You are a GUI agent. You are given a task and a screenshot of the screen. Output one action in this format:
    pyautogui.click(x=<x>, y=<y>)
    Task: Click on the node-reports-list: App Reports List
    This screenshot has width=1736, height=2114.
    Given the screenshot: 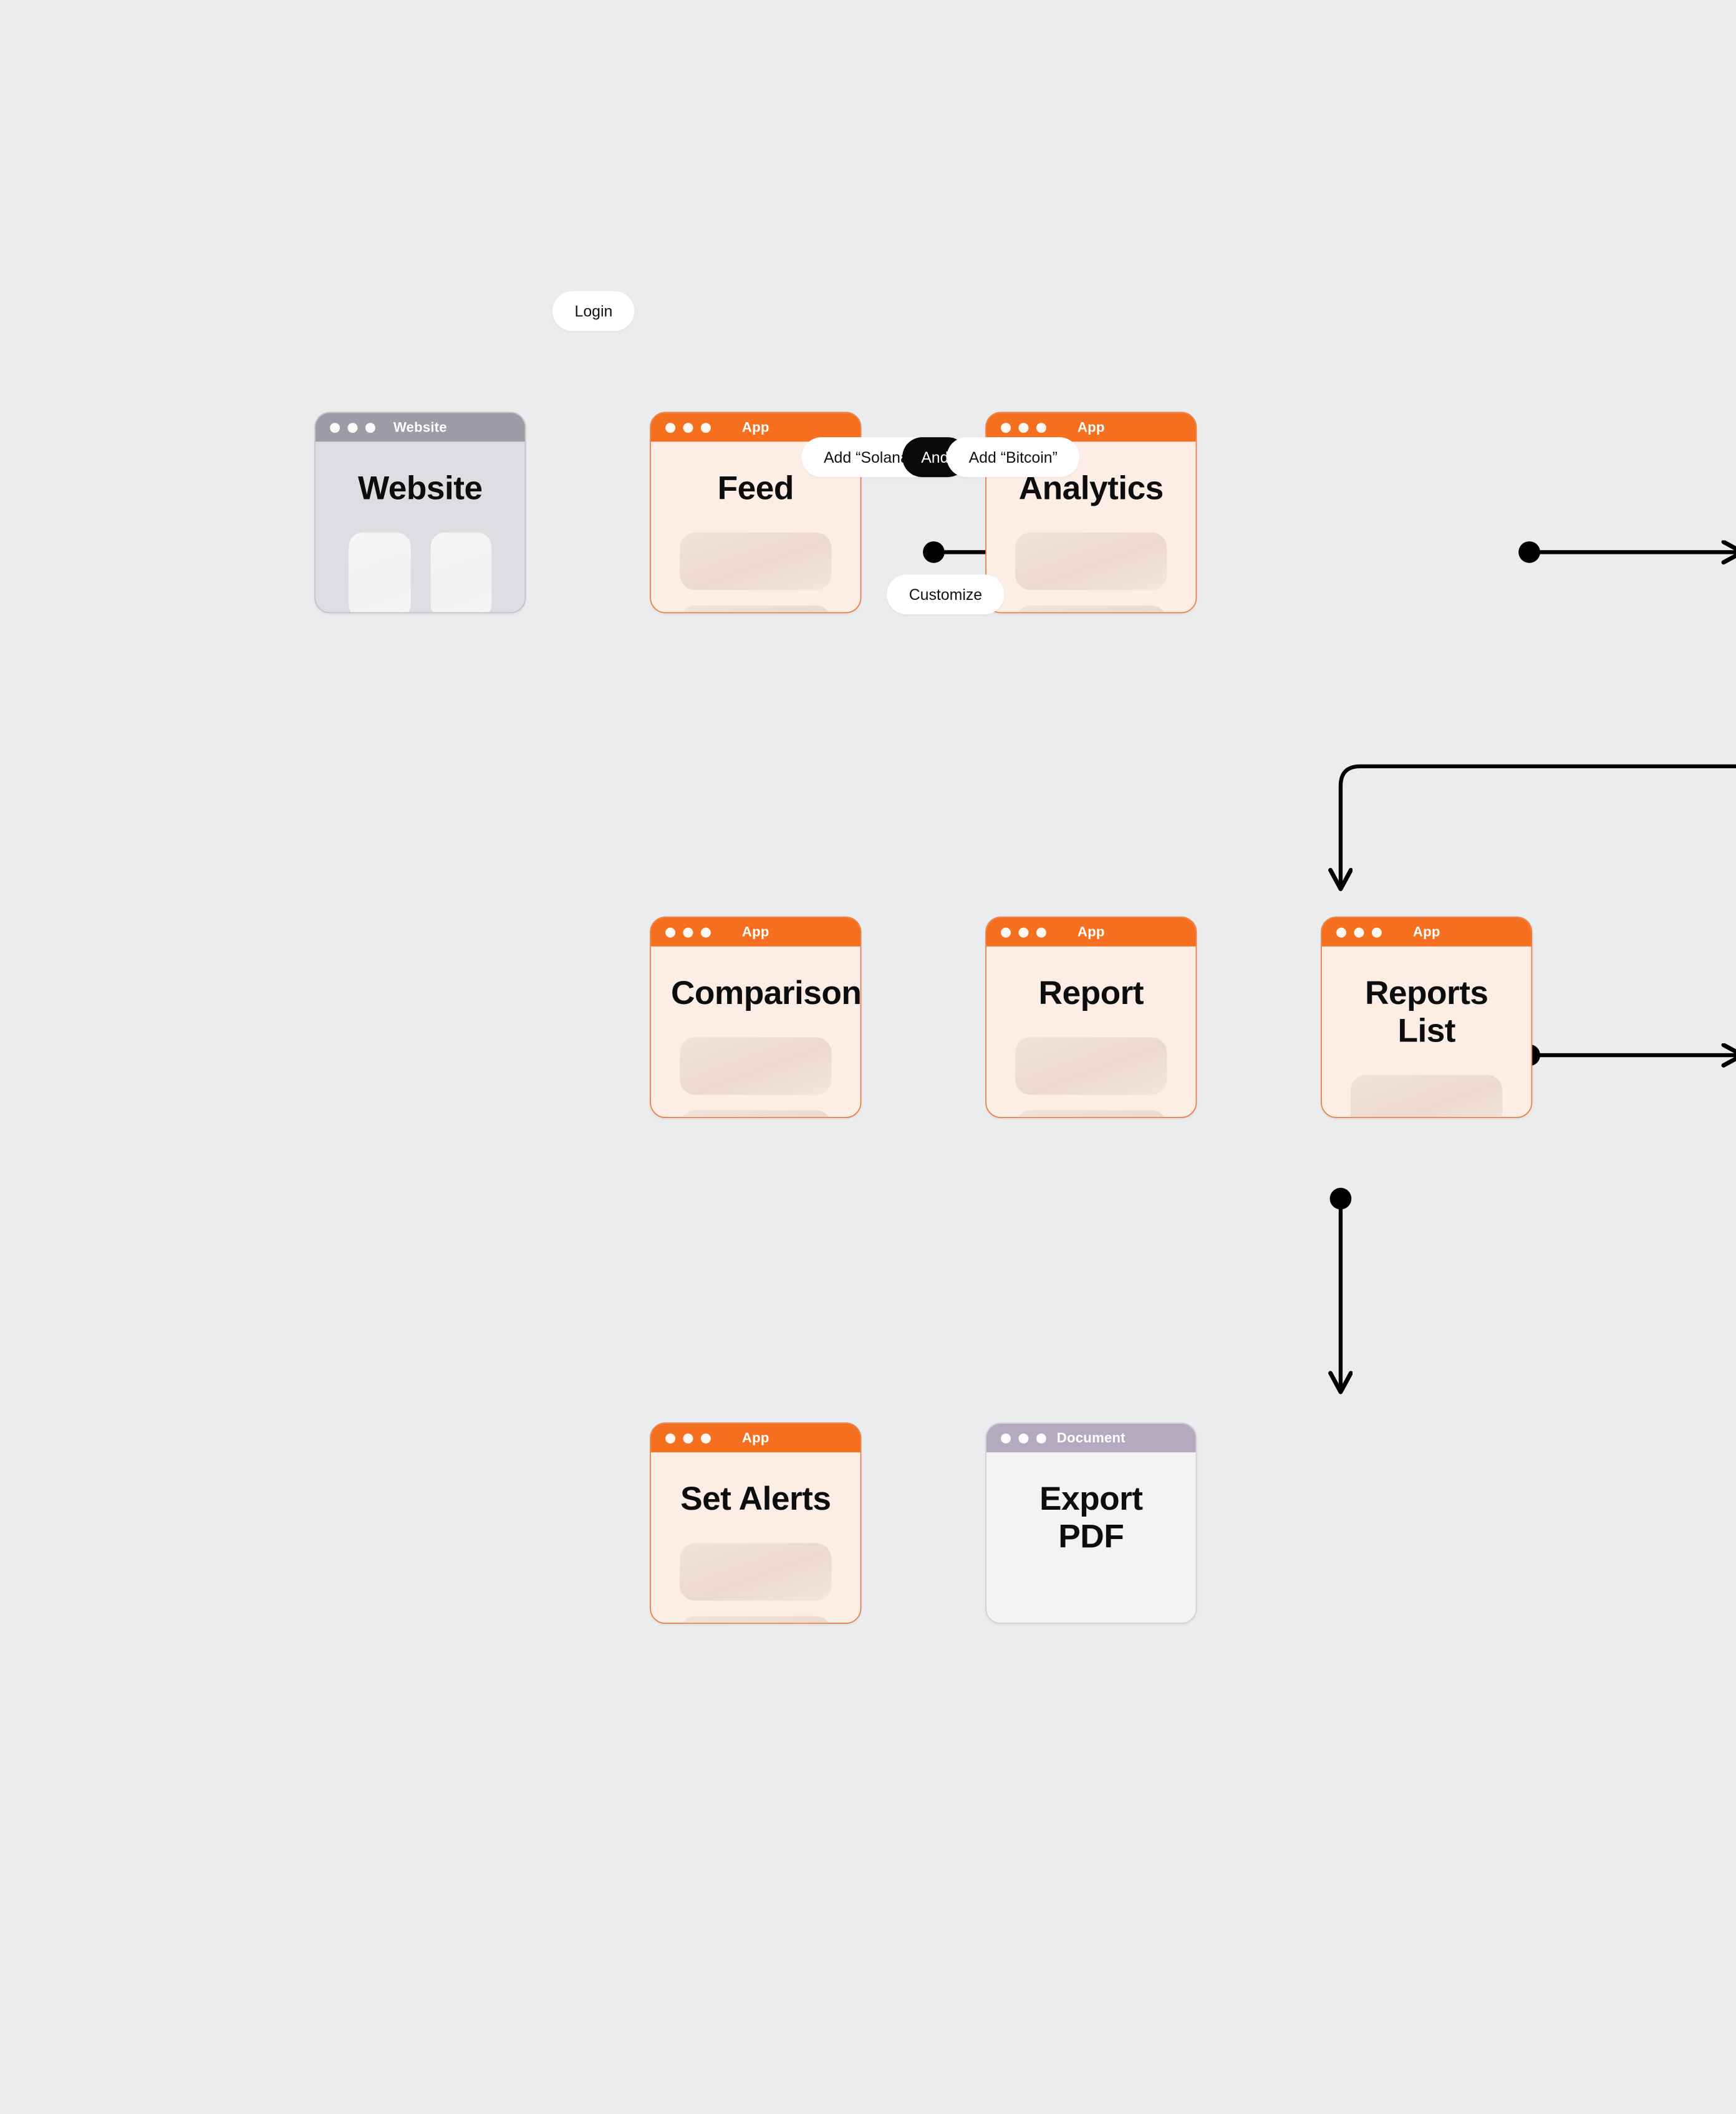 What is the action you would take?
    pyautogui.click(x=1427, y=1017)
    